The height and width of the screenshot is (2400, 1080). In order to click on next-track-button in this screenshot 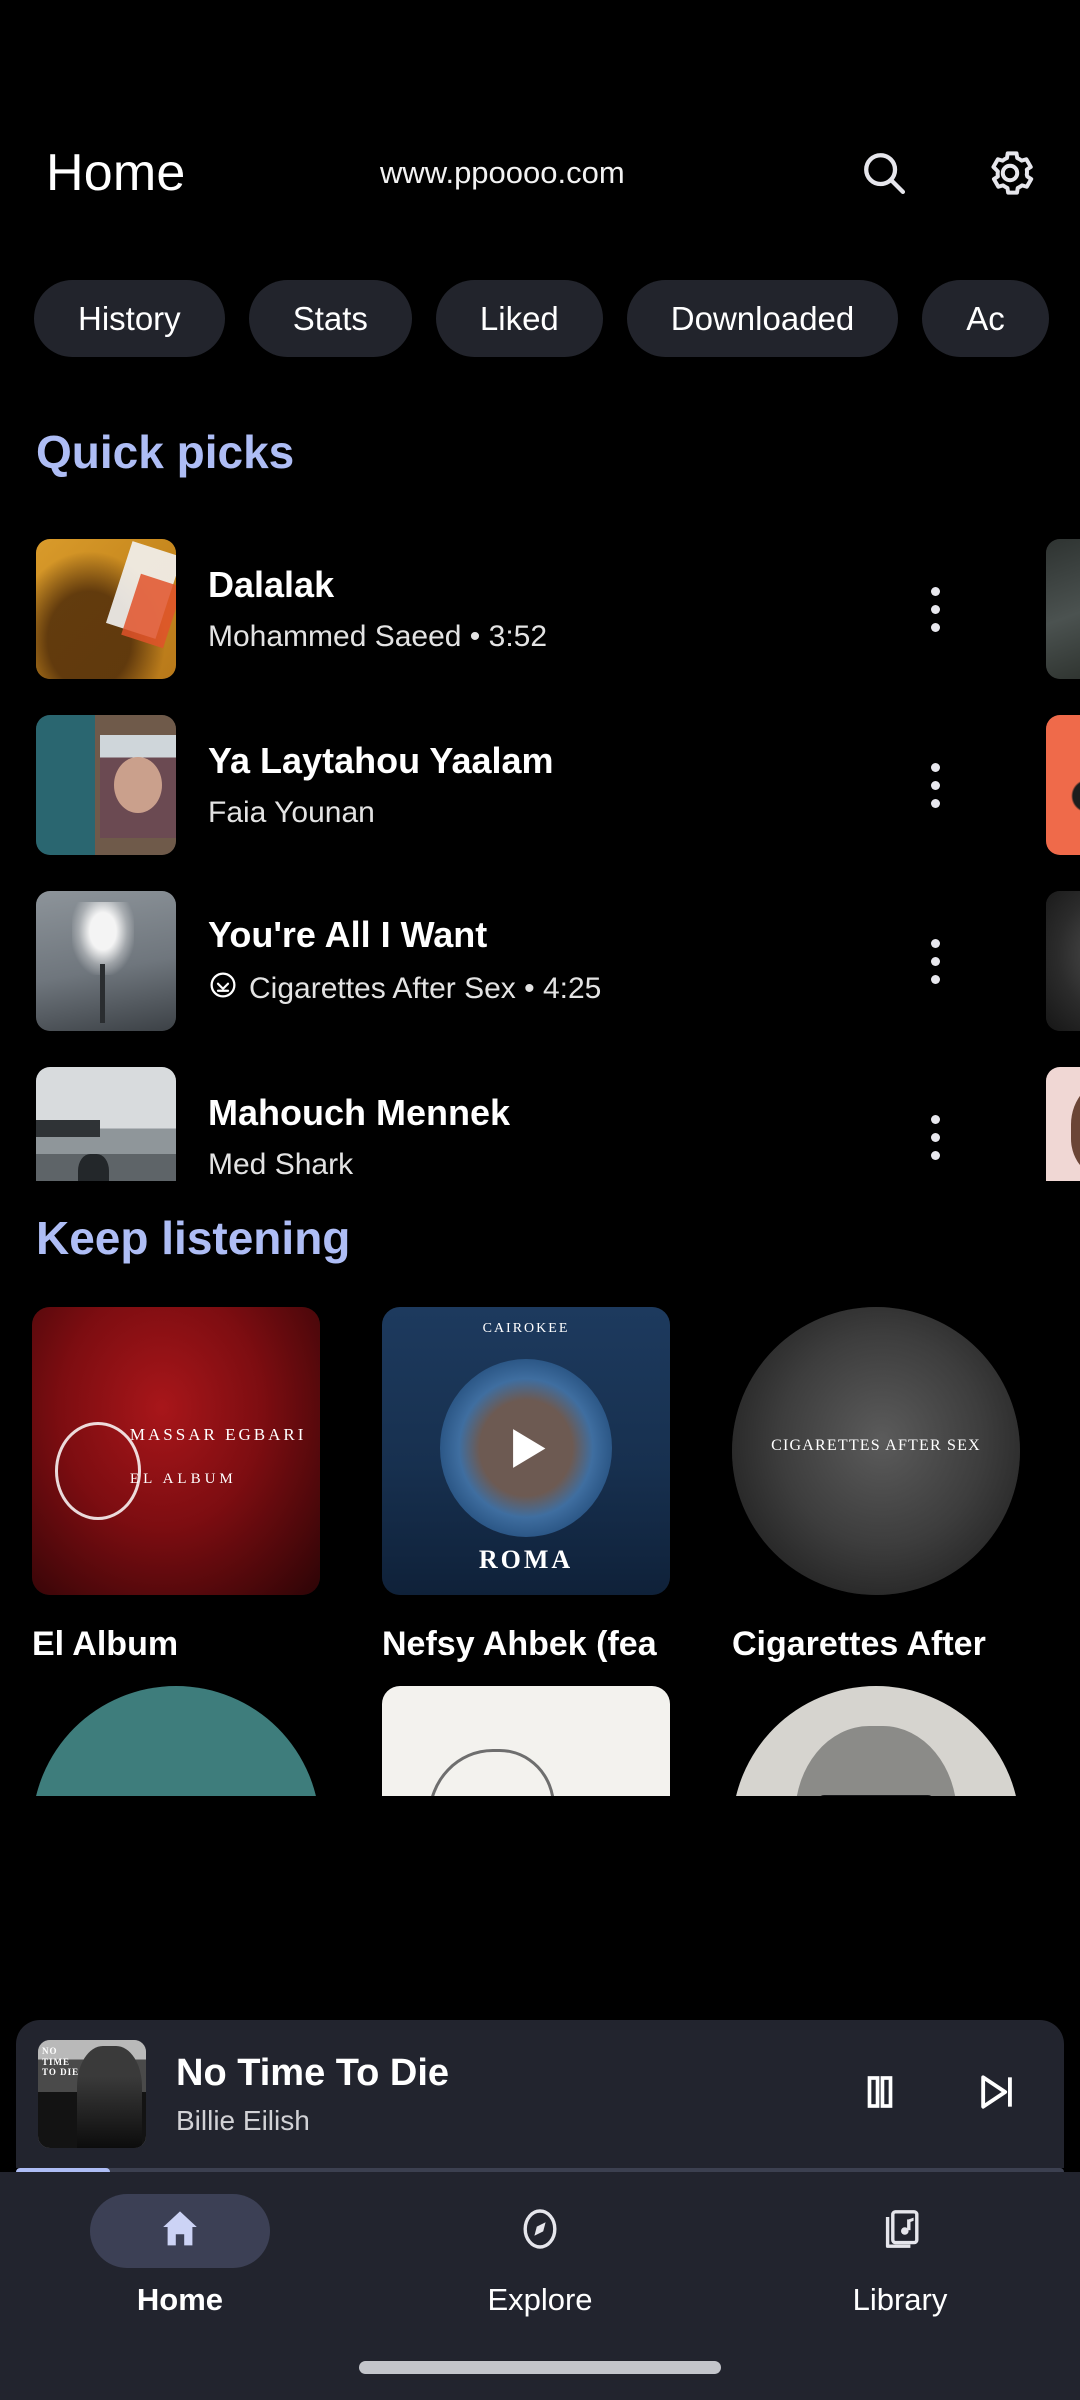, I will do `click(996, 2094)`.